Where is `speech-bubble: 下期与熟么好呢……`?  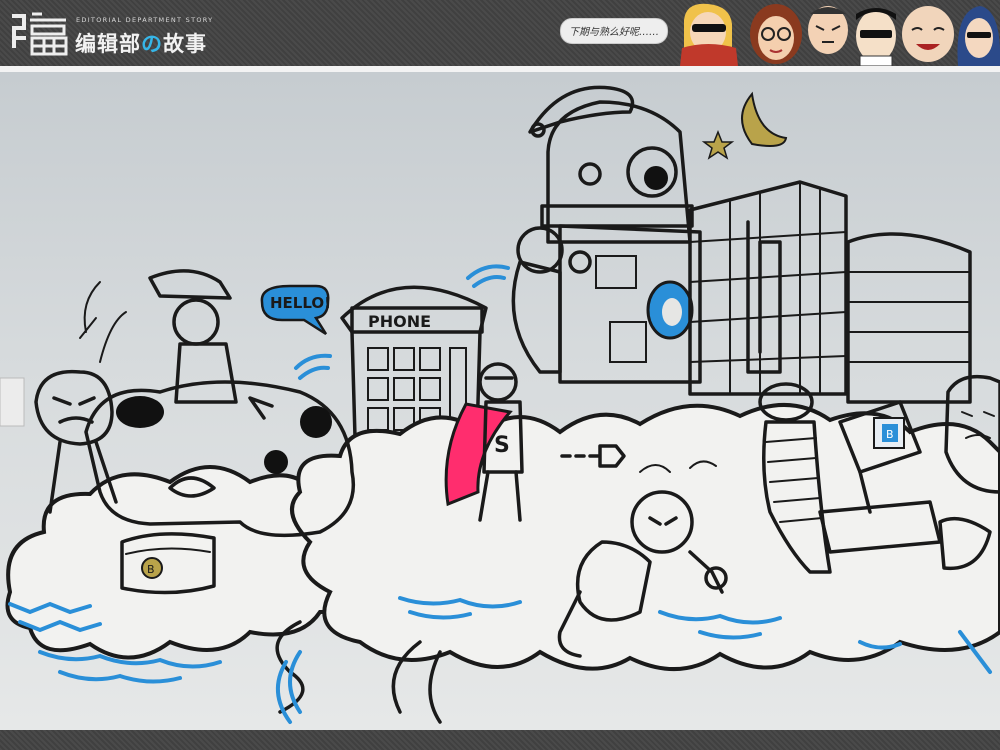 speech-bubble: 下期与熟么好呢…… is located at coordinates (614, 31).